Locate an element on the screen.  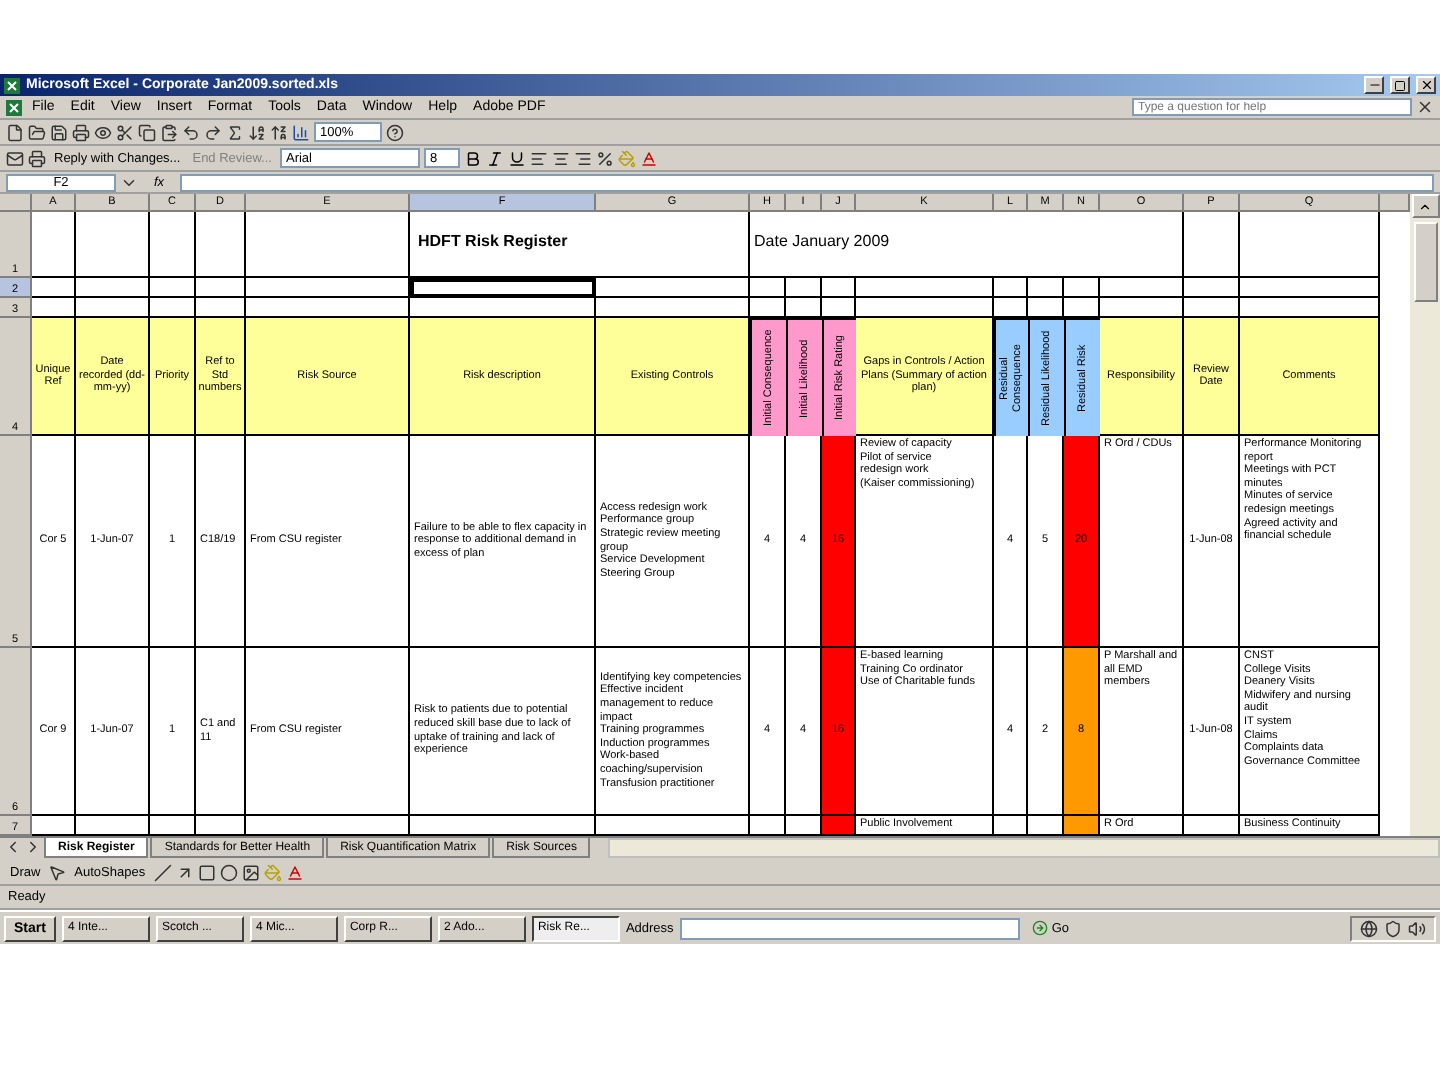
envelope-icon is located at coordinates (15, 158).